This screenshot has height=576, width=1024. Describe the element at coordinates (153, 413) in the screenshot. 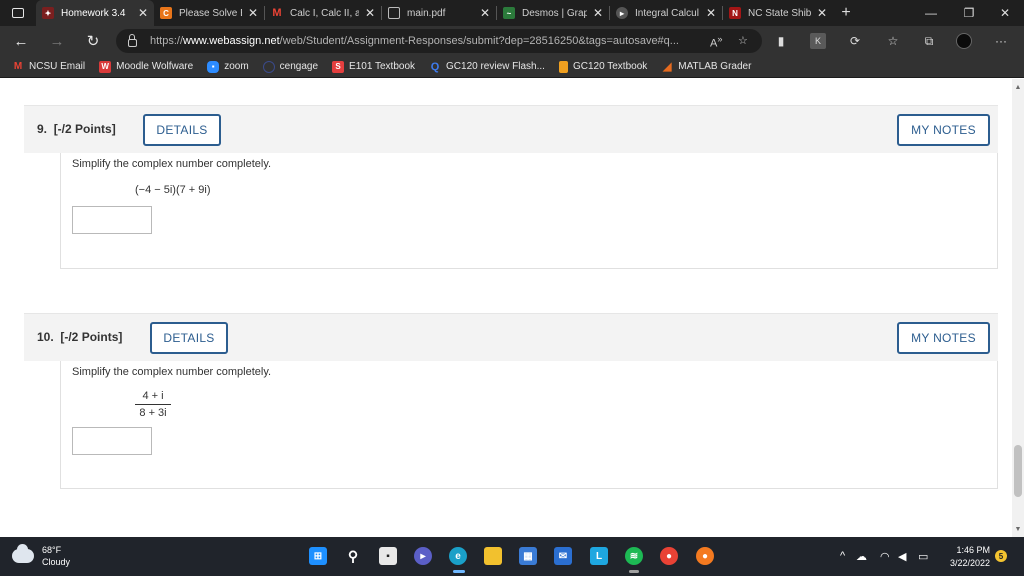

I see `fraction-denominator: 8 + 3i` at that location.